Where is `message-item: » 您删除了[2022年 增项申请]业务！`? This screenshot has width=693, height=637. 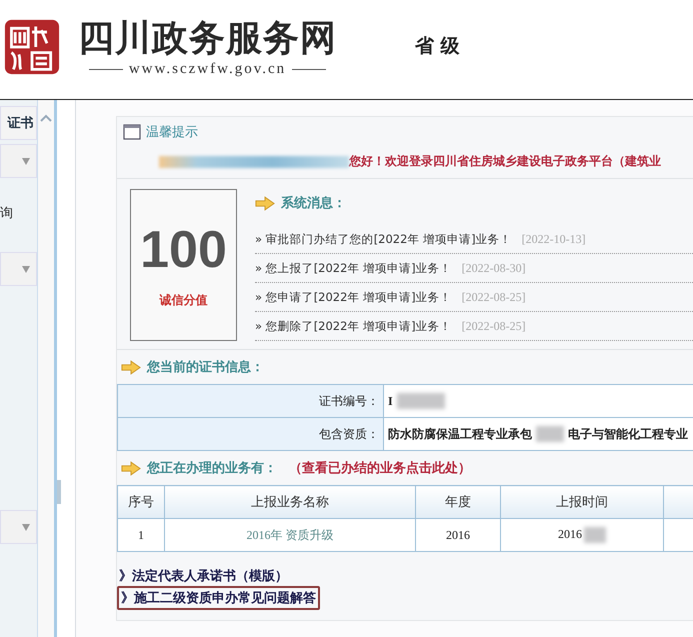 message-item: » 您删除了[2022年 增项申请]业务！ is located at coordinates (353, 326).